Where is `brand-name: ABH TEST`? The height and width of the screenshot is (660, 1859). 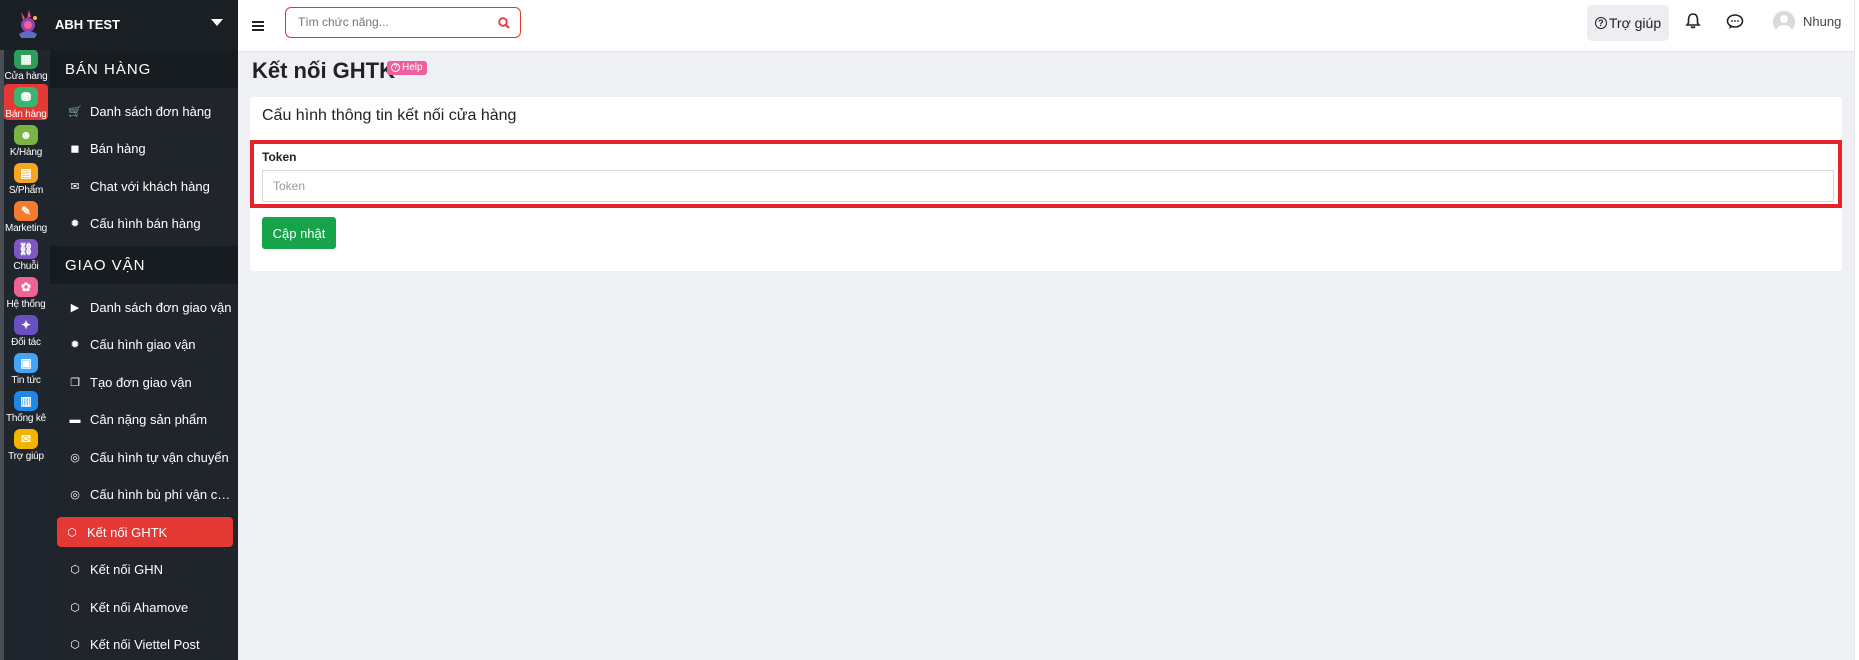 brand-name: ABH TEST is located at coordinates (87, 24).